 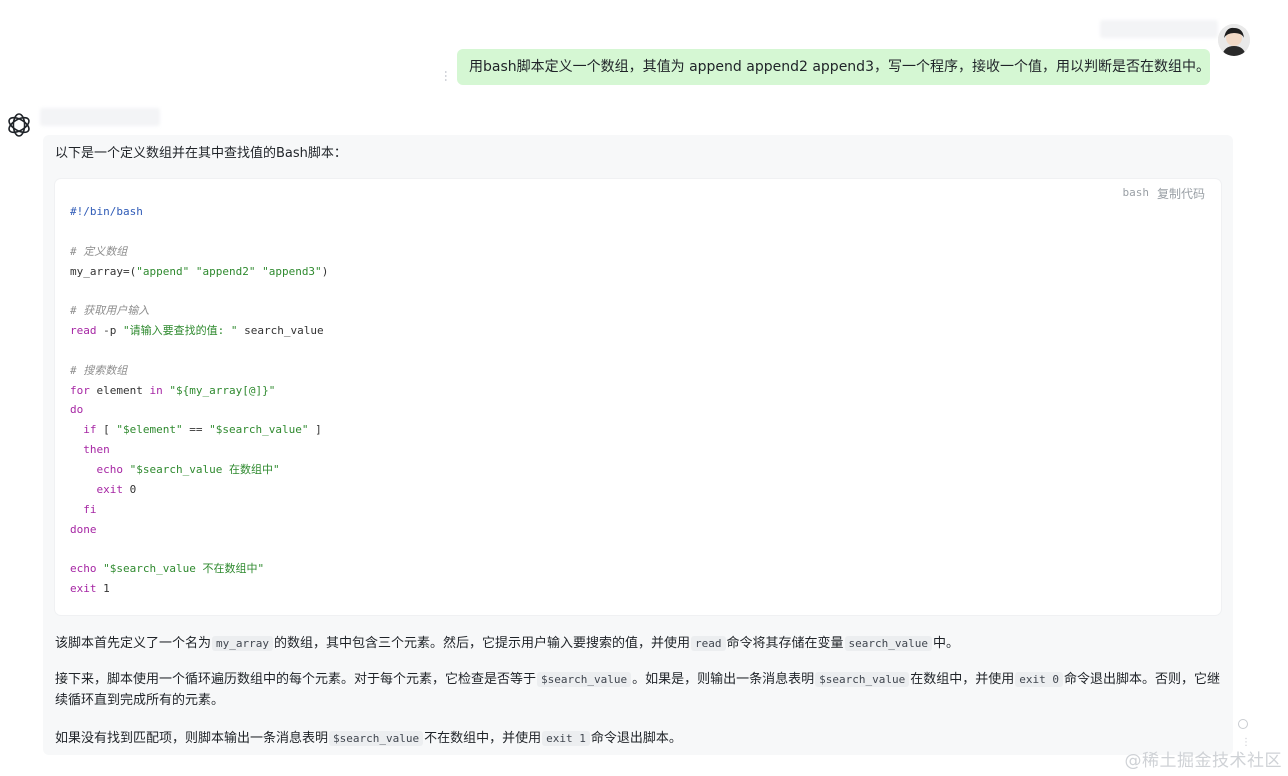 I want to click on code-token: in, so click(x=156, y=390).